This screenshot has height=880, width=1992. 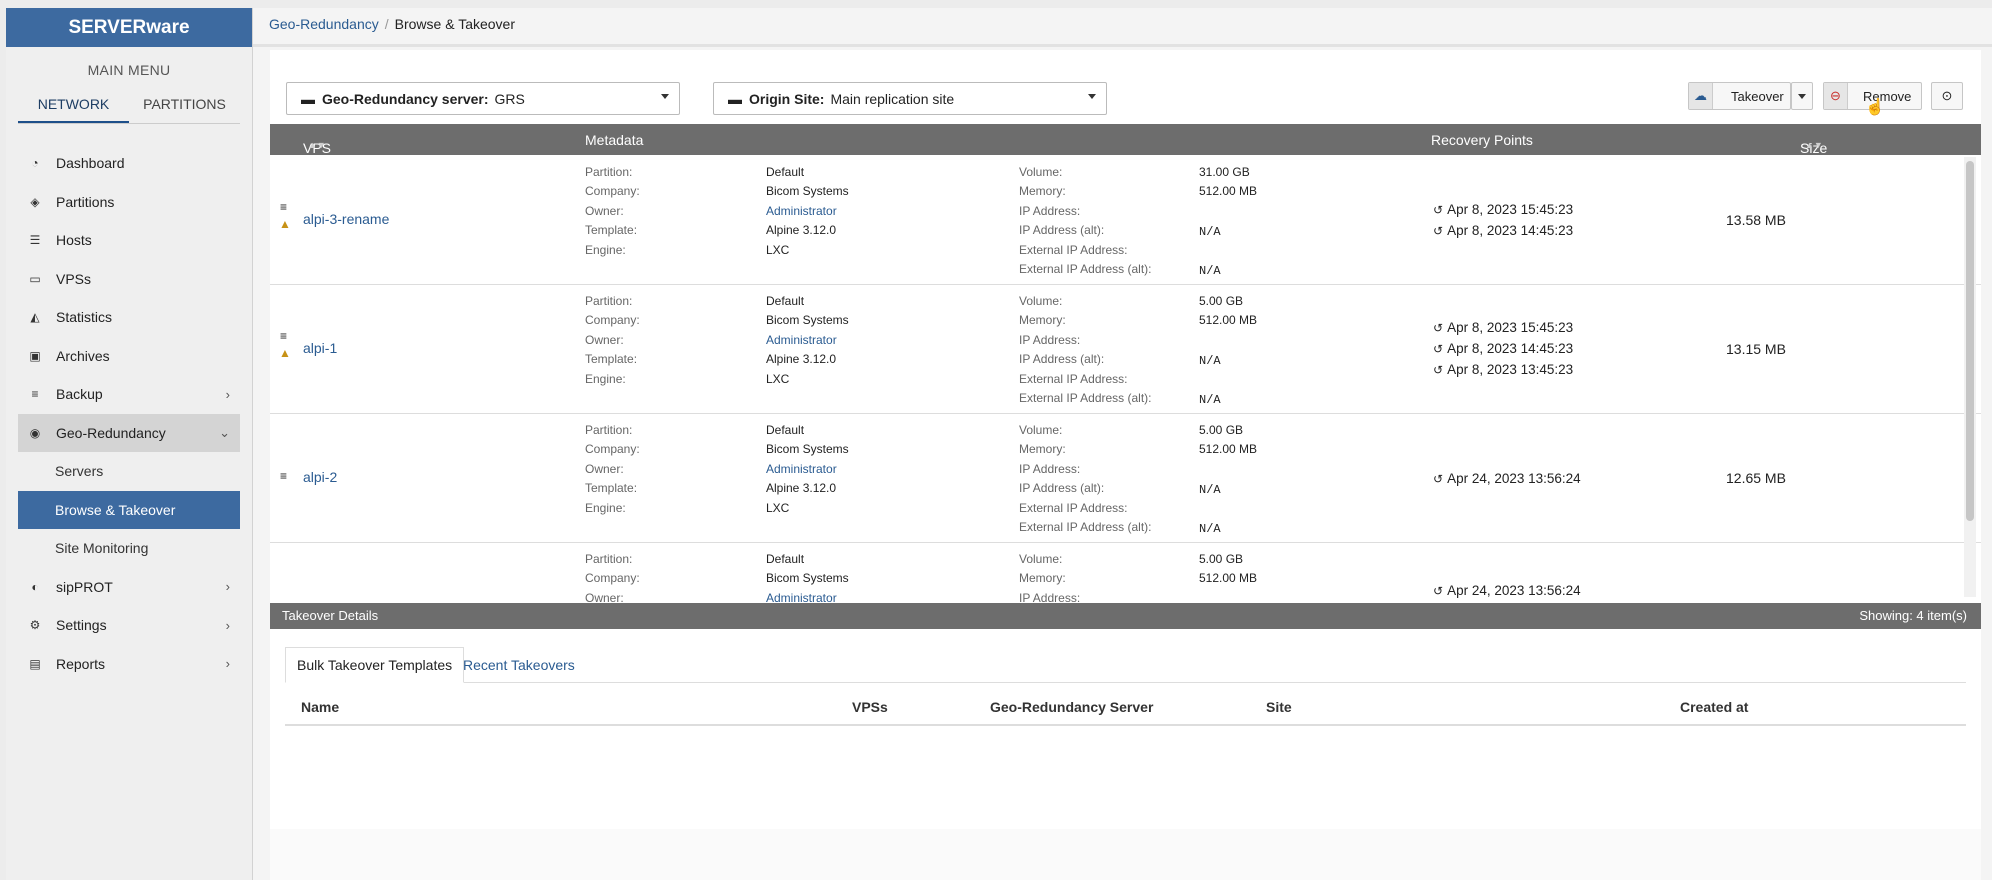 What do you see at coordinates (519, 665) in the screenshot?
I see `tab-recent-takeovers: Recent Takeovers` at bounding box center [519, 665].